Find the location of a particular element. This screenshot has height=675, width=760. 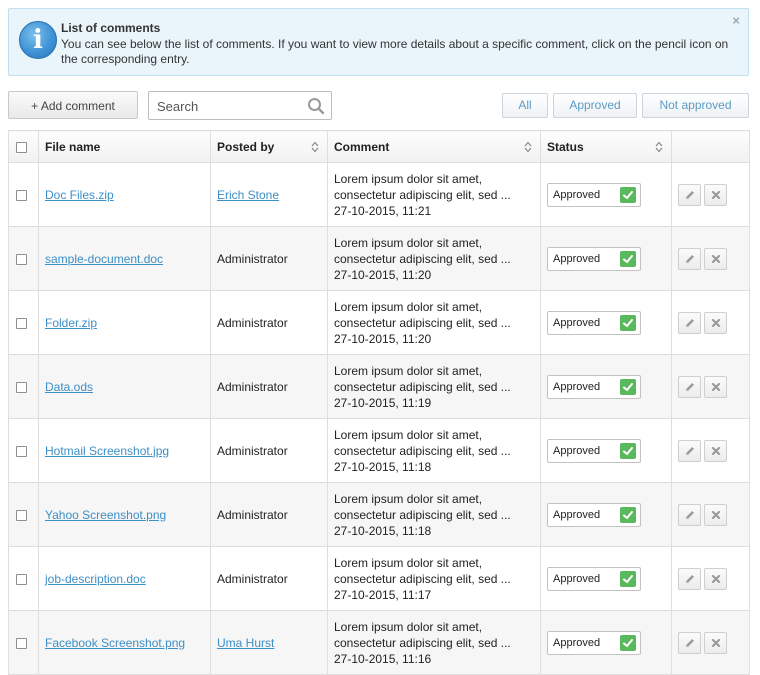

file-name-link: Yahoo Screenshot.png is located at coordinates (103, 515).